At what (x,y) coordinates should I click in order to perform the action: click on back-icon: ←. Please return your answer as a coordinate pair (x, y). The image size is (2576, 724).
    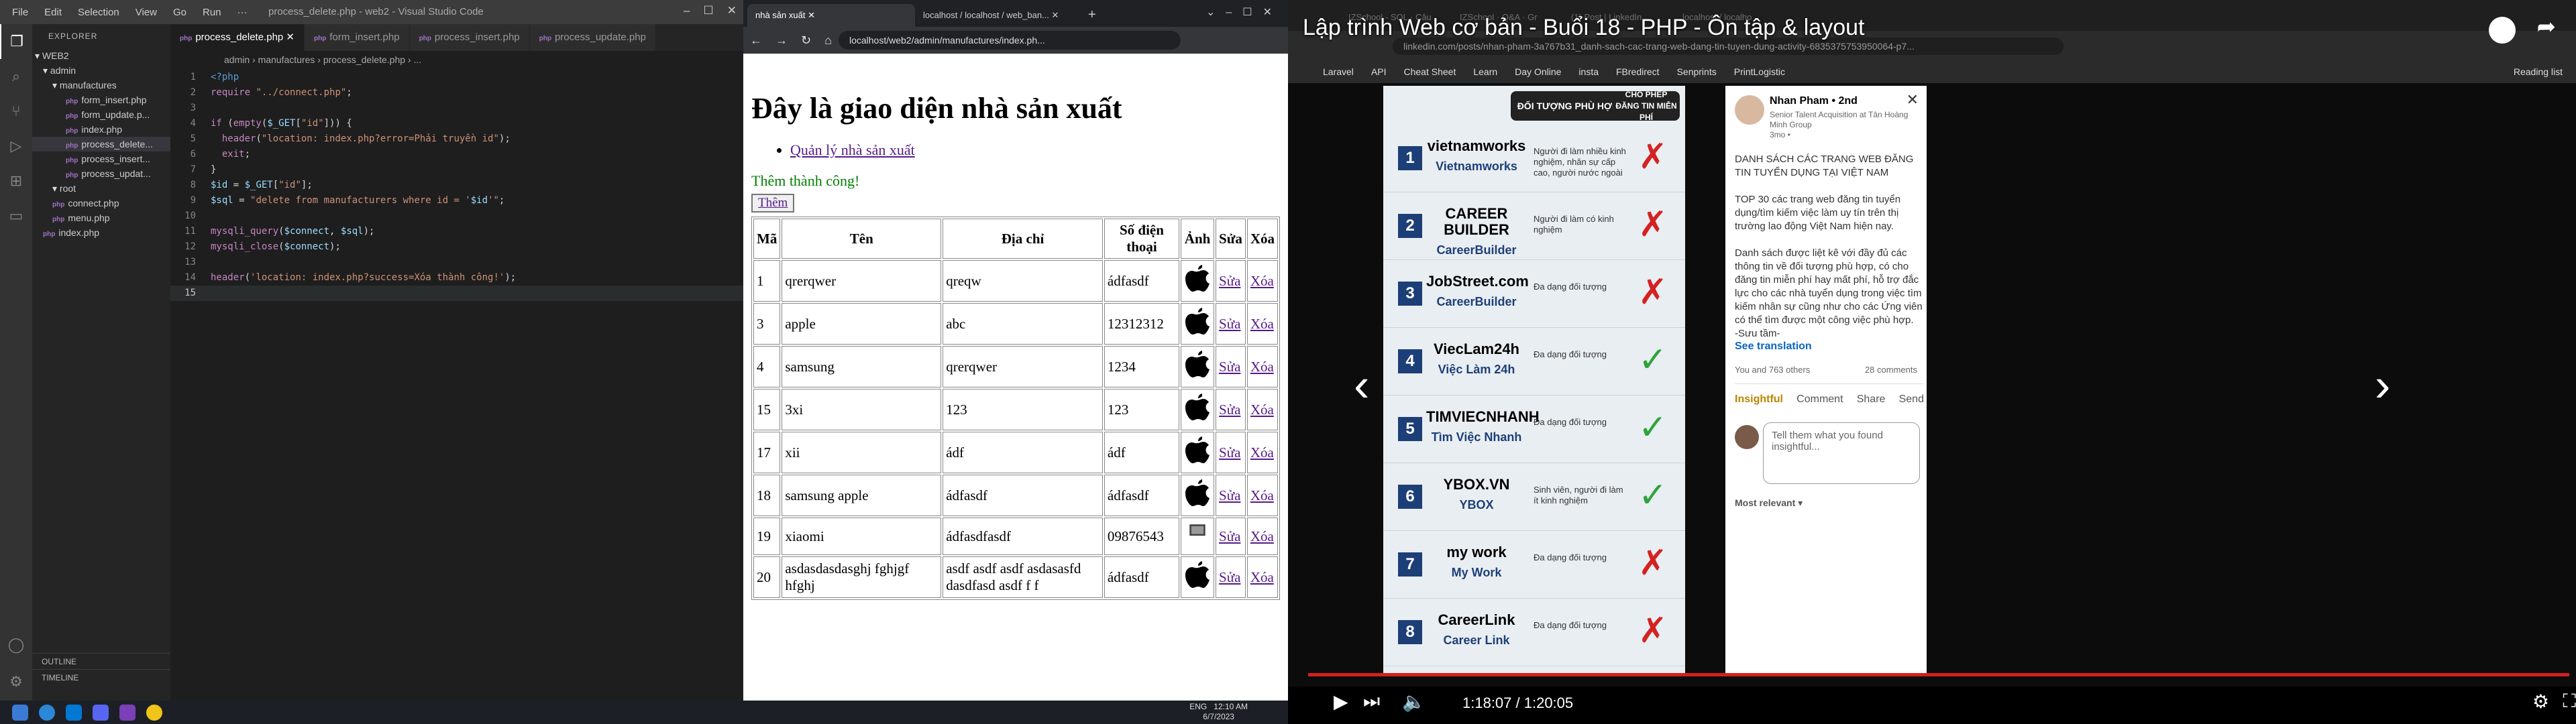
    Looking at the image, I should click on (756, 41).